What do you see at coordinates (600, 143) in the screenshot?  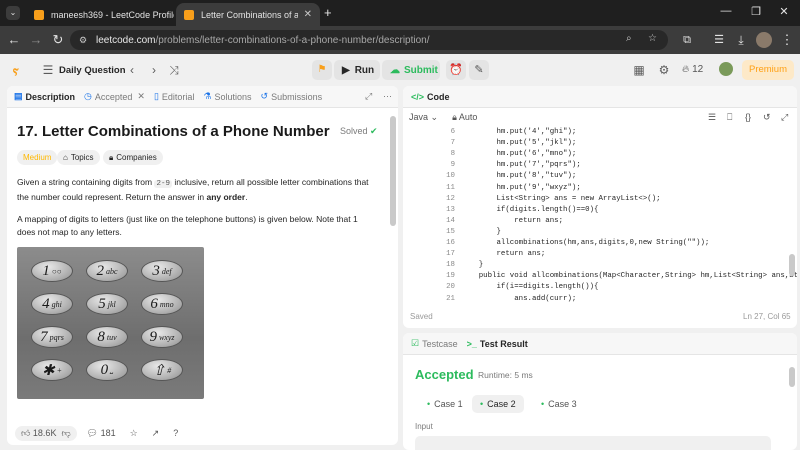 I see `code-line: 7 hm.put('5',"jkl");` at bounding box center [600, 143].